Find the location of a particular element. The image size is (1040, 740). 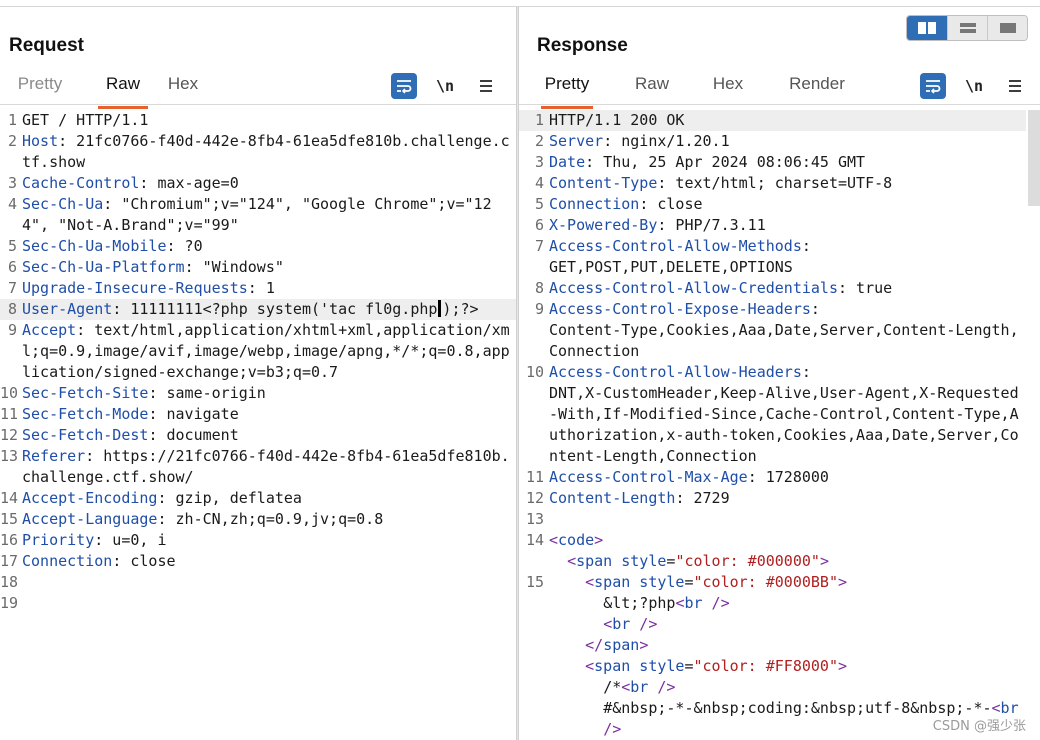

line-number: 9 is located at coordinates (539, 309).